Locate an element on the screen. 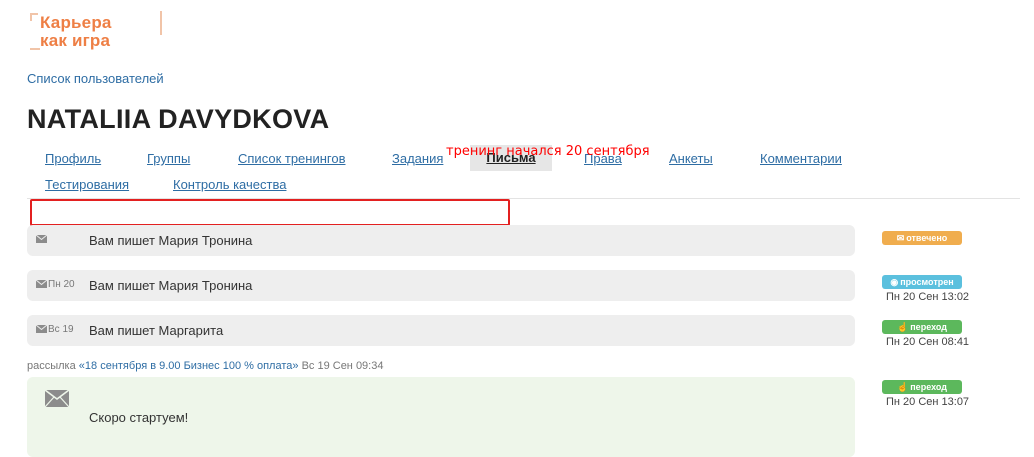 This screenshot has height=457, width=1034. message-body: Скоро стартуем! is located at coordinates (139, 417).